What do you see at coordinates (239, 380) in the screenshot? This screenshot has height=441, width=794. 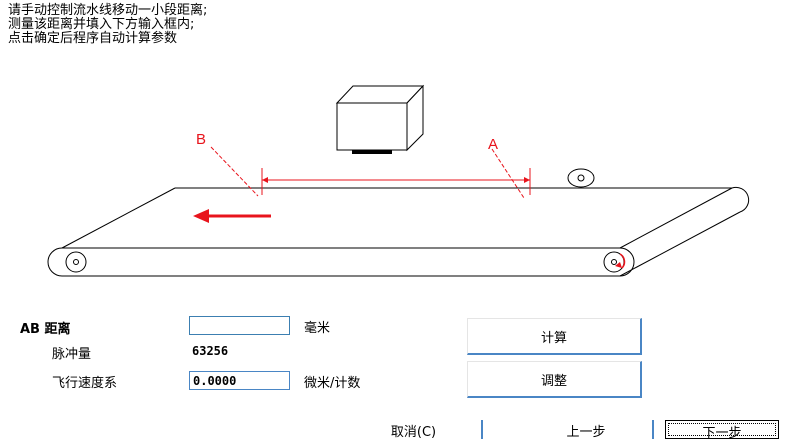 I see `speed-coefficient-input` at bounding box center [239, 380].